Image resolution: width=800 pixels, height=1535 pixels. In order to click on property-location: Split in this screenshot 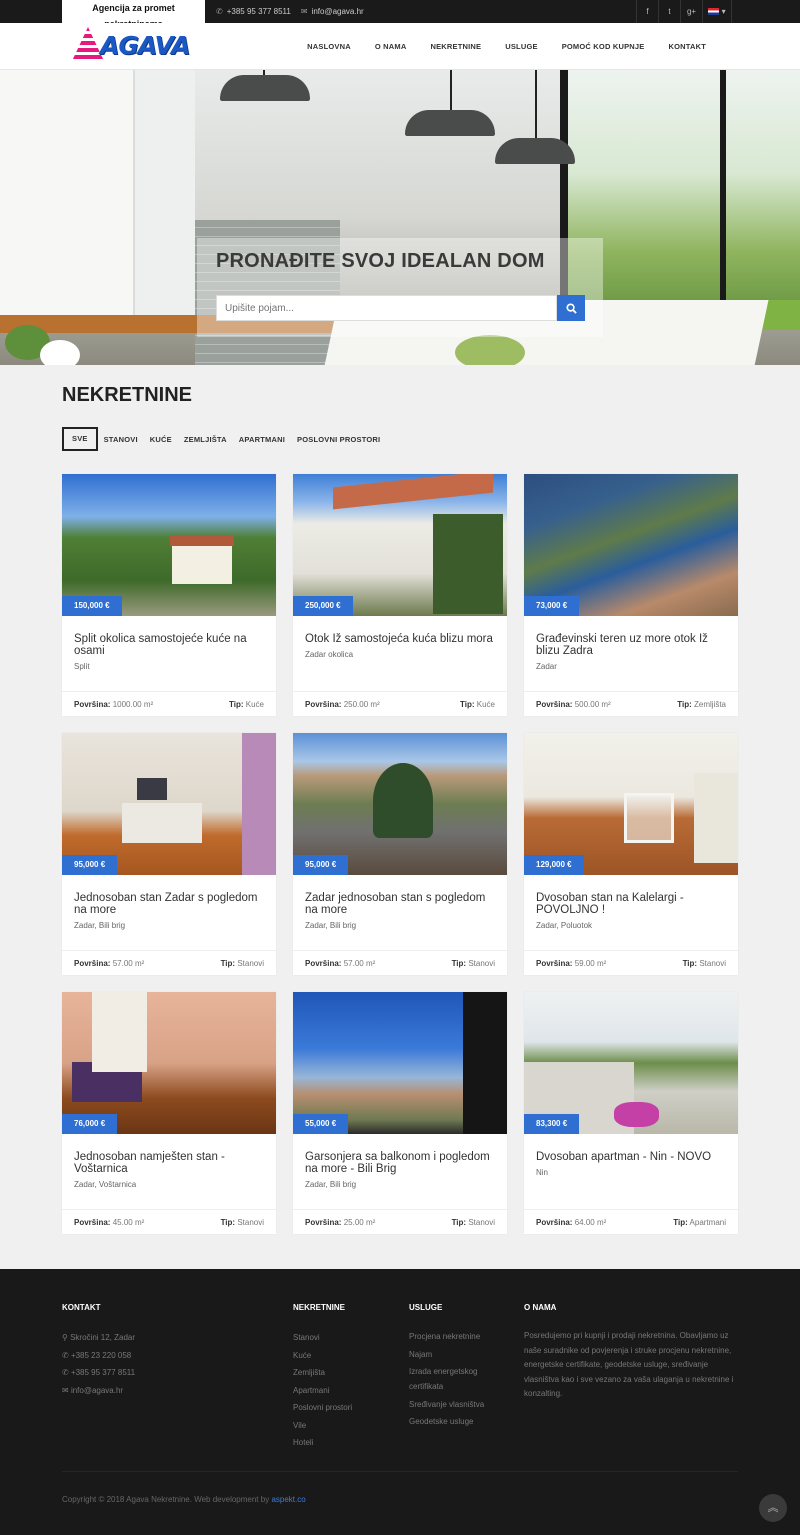, I will do `click(82, 666)`.